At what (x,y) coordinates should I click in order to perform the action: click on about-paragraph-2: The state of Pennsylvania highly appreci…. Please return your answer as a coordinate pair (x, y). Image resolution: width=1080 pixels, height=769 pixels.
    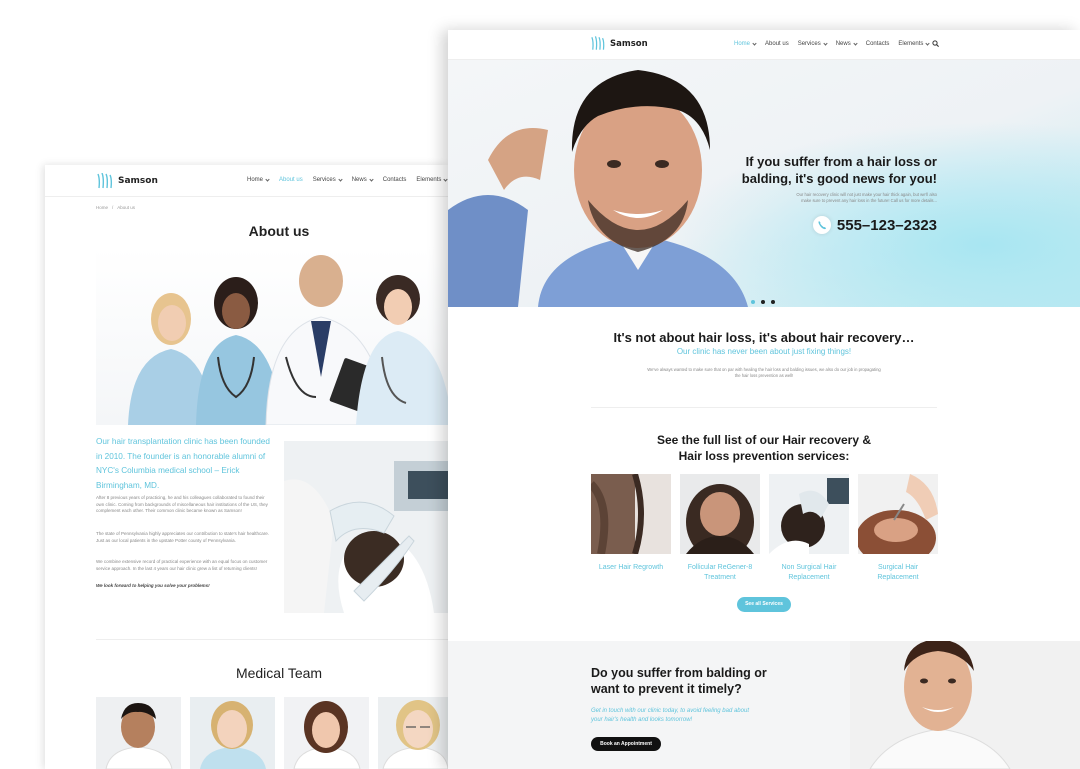
    Looking at the image, I should click on (182, 537).